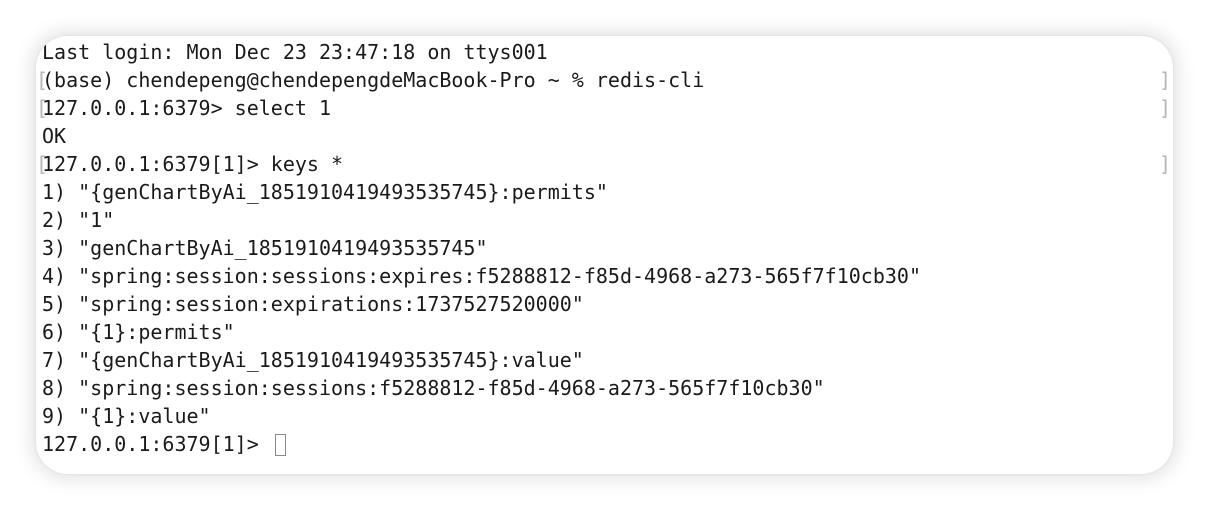  I want to click on terminal-line-key-2: 2) "1", so click(78, 220).